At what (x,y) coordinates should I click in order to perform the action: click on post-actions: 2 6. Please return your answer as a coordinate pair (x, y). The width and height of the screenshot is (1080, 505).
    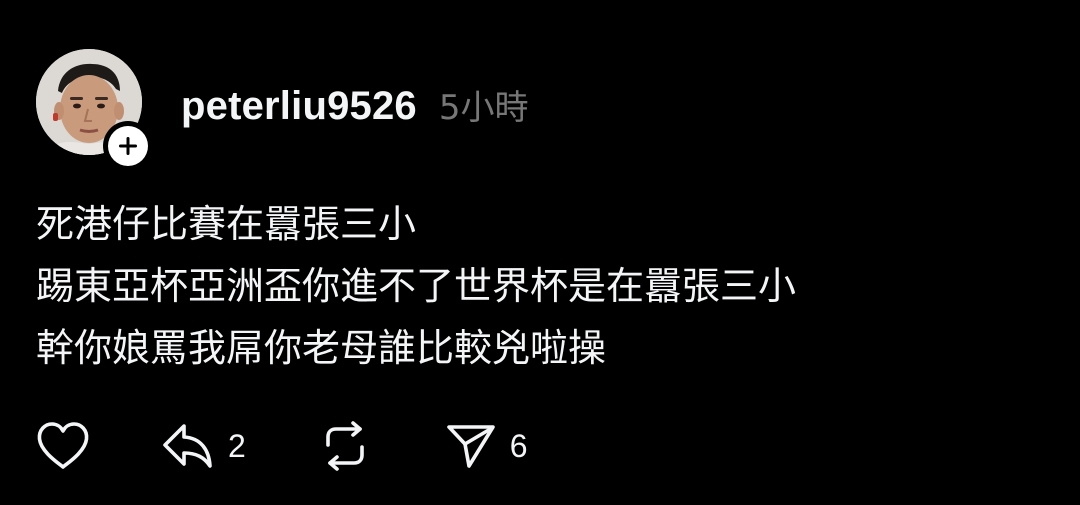
    Looking at the image, I should click on (282, 446).